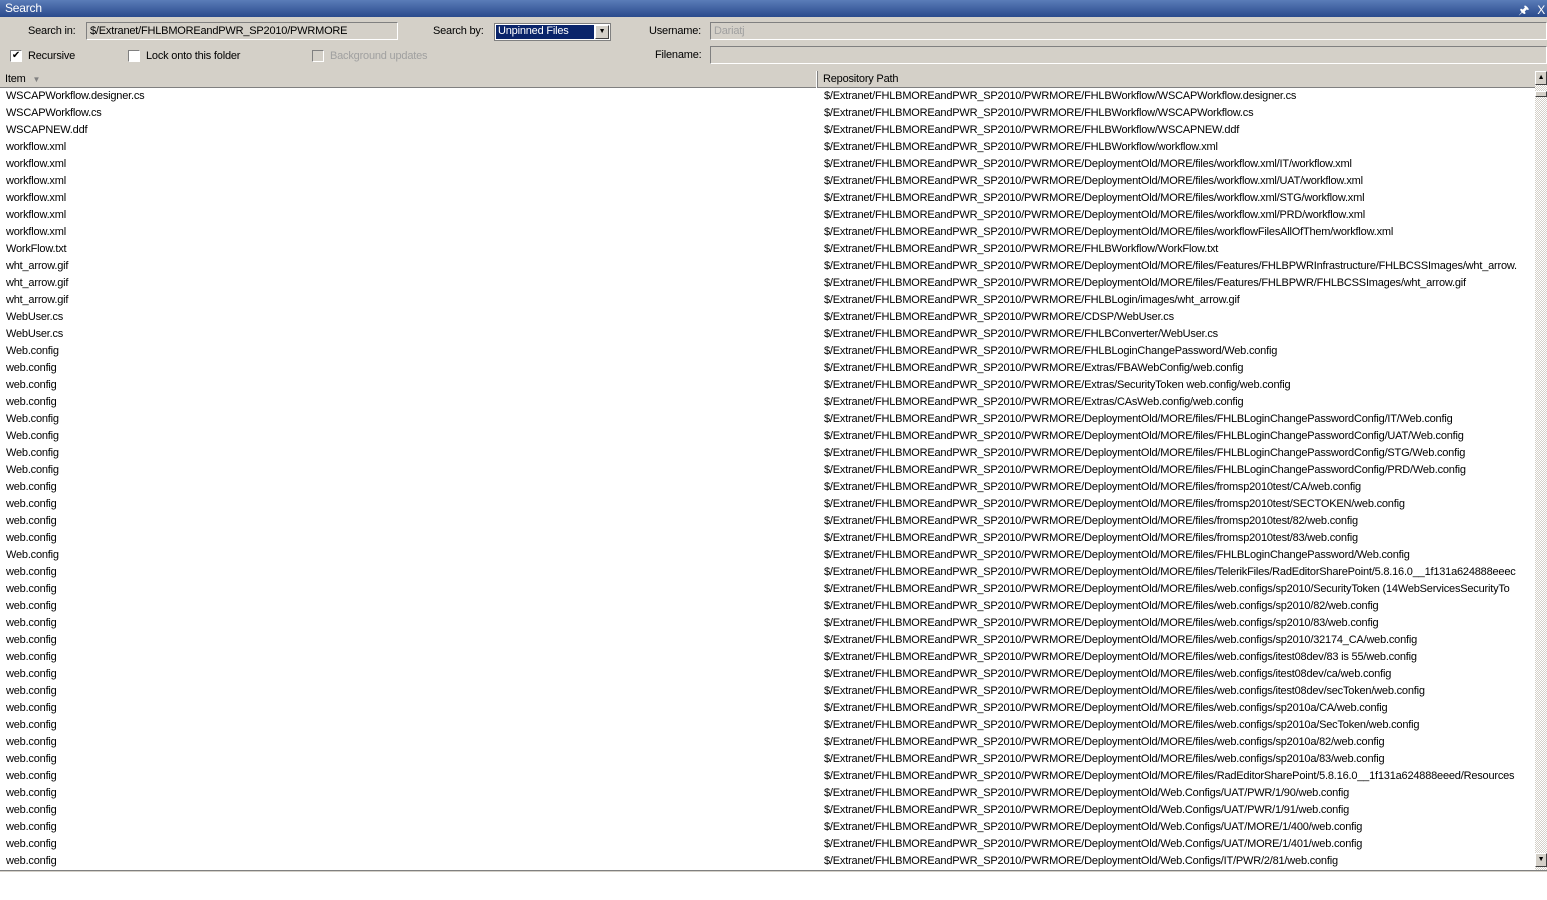 This screenshot has height=900, width=1547. What do you see at coordinates (134, 56) in the screenshot?
I see `lock-folder-checkbox` at bounding box center [134, 56].